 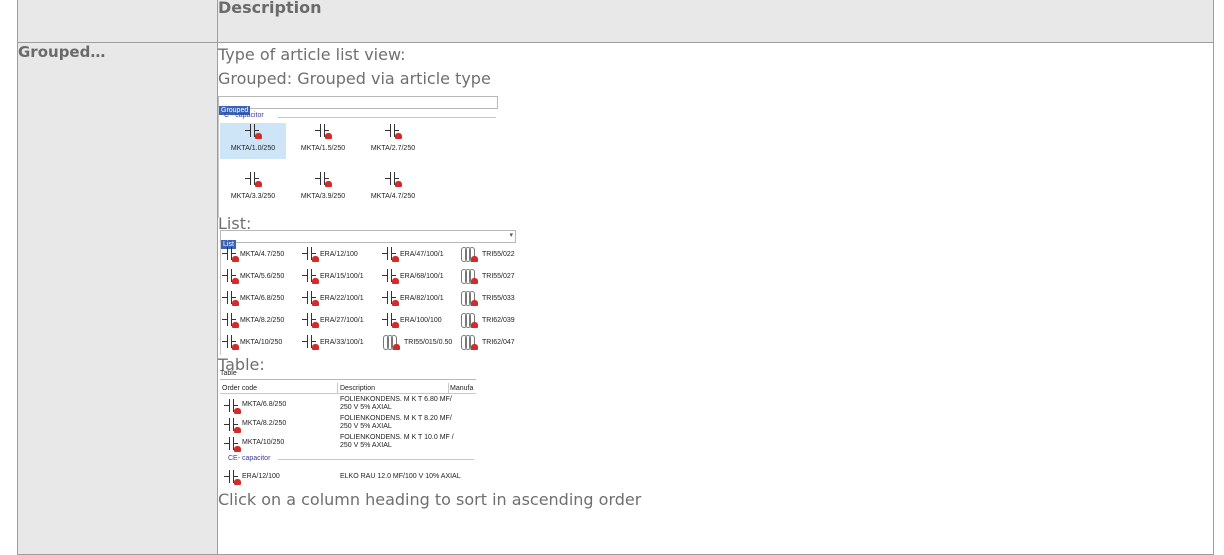 I want to click on list-item: MKTA/5.6/250, so click(x=253, y=276).